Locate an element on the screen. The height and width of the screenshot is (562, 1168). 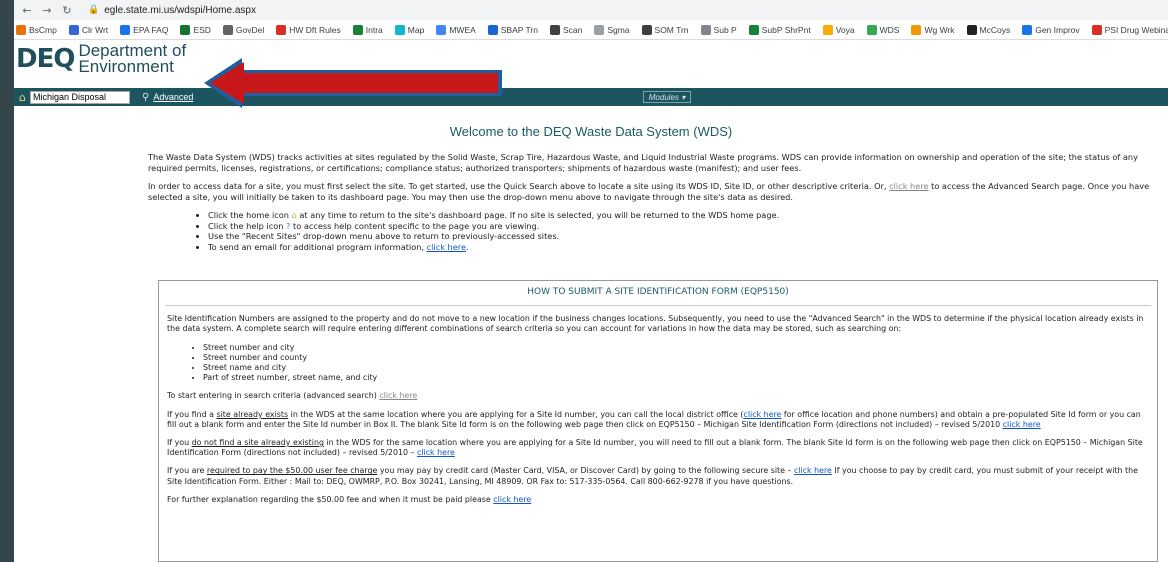
advanced-search-link: Advanced is located at coordinates (173, 97).